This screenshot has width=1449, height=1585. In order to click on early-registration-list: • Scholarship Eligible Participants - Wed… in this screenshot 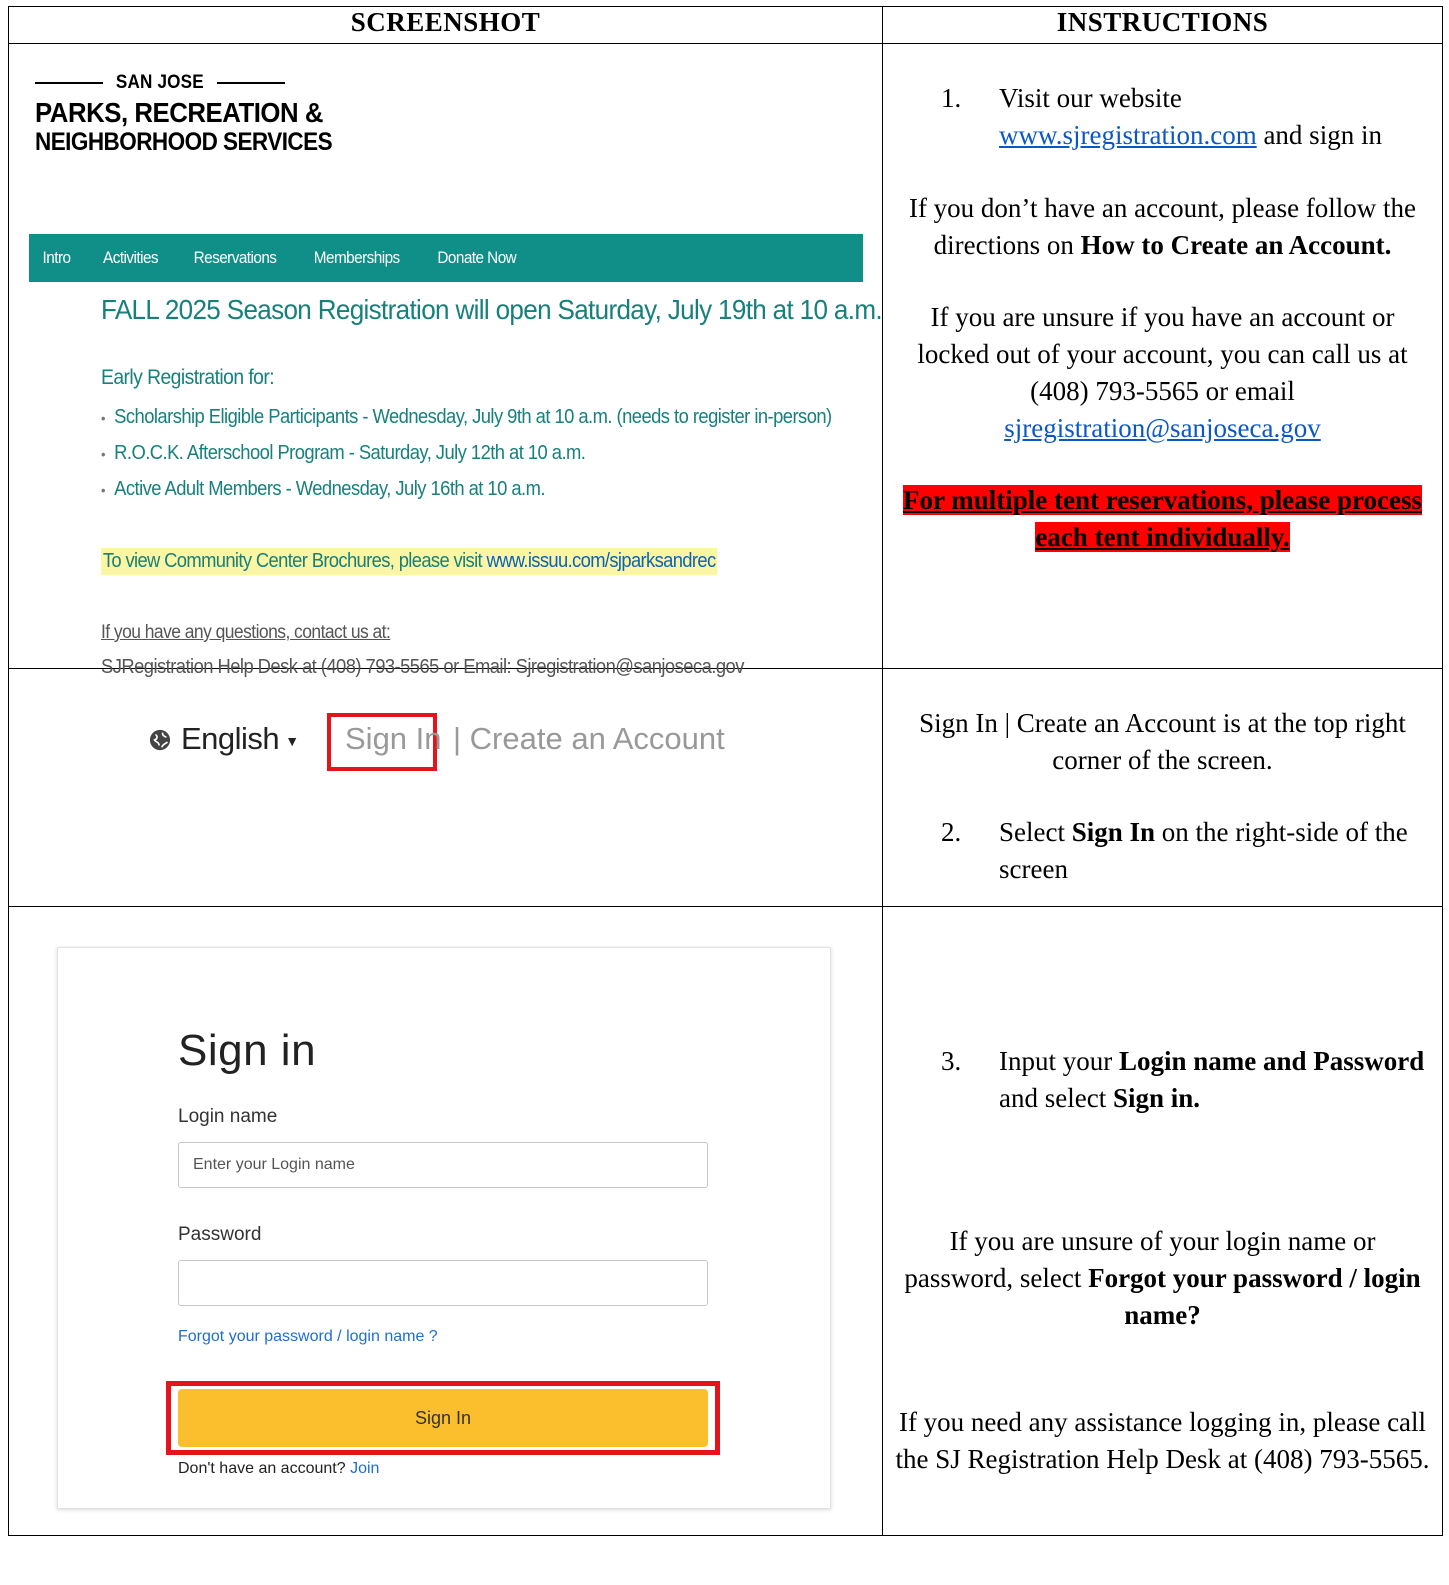, I will do `click(498, 458)`.